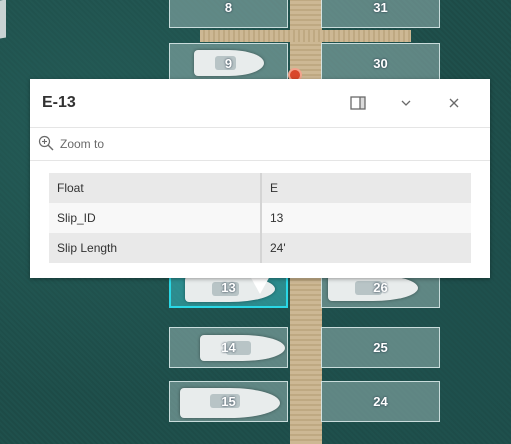  Describe the element at coordinates (155, 218) in the screenshot. I see `field-label: Slip_ID` at that location.